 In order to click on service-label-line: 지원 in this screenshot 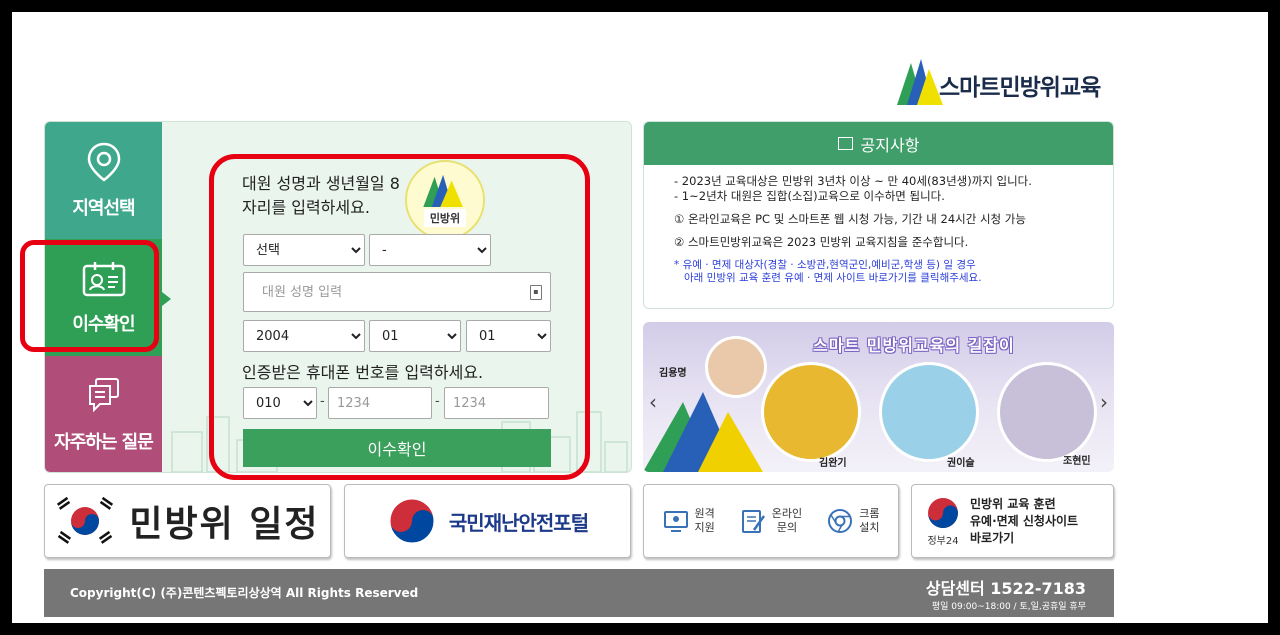, I will do `click(704, 527)`.